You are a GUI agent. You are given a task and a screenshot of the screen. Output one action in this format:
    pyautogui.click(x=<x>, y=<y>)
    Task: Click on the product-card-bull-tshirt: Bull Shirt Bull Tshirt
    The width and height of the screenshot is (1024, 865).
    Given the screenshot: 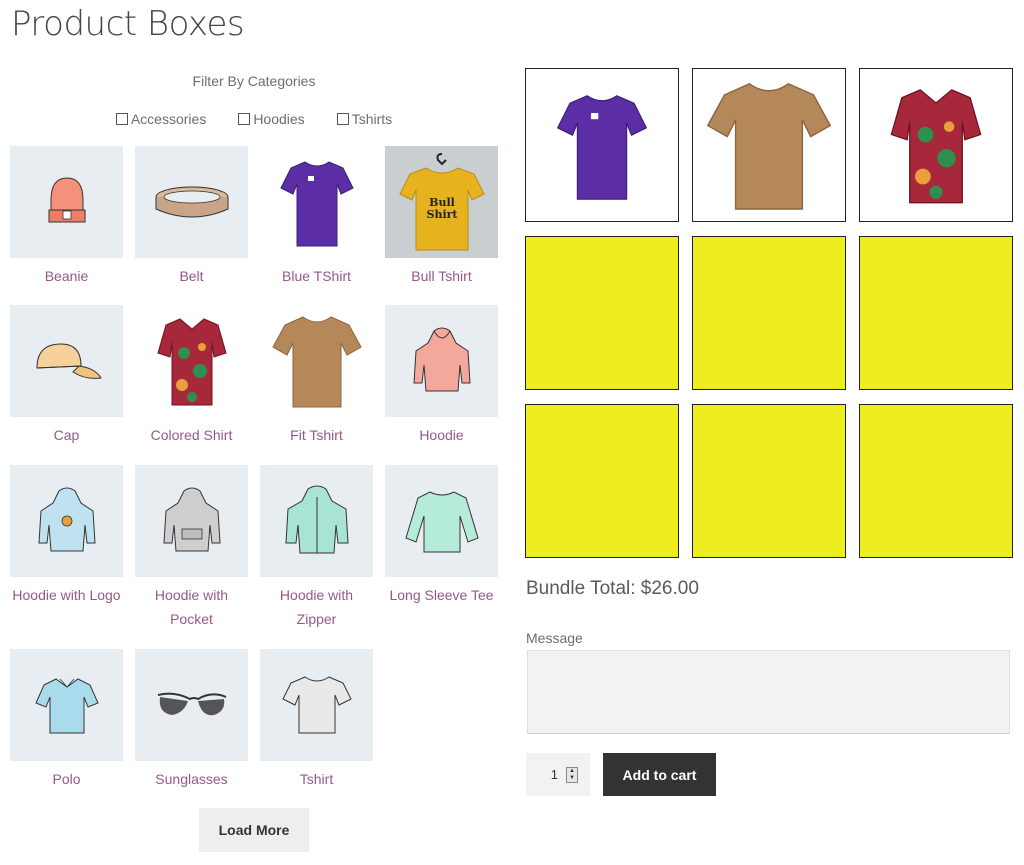 What is the action you would take?
    pyautogui.click(x=441, y=217)
    